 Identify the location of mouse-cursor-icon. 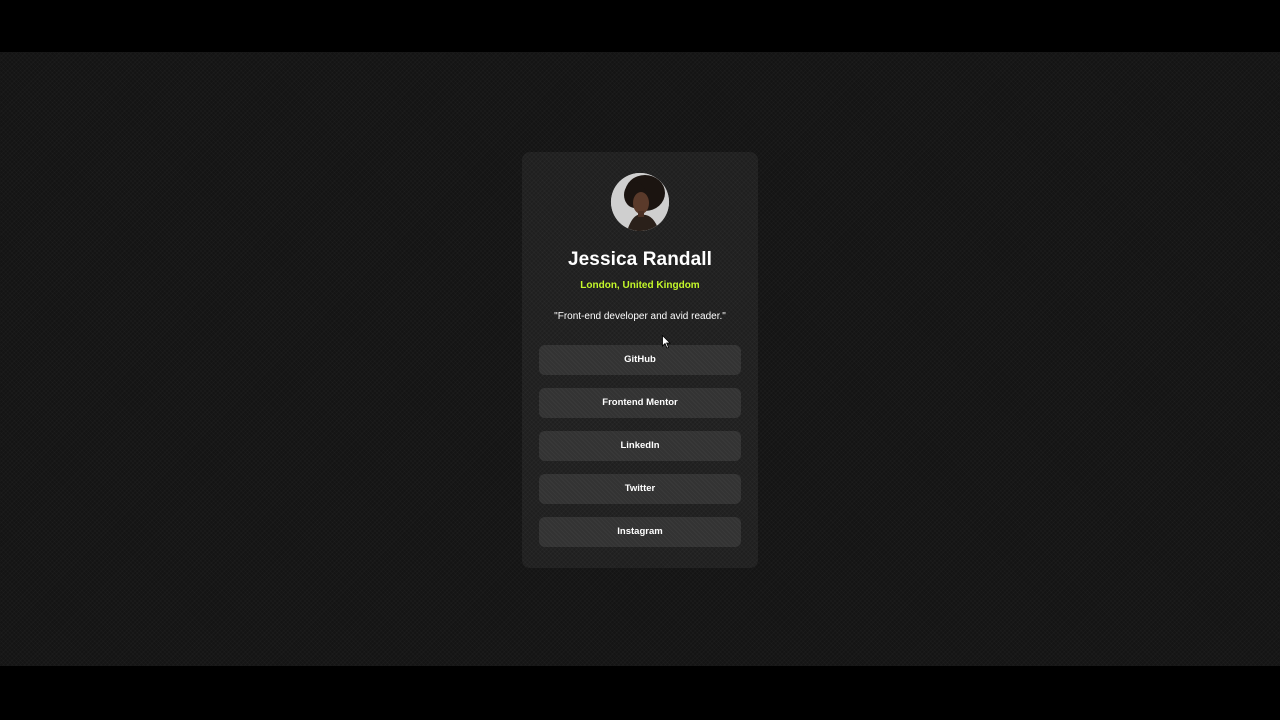
(666, 342).